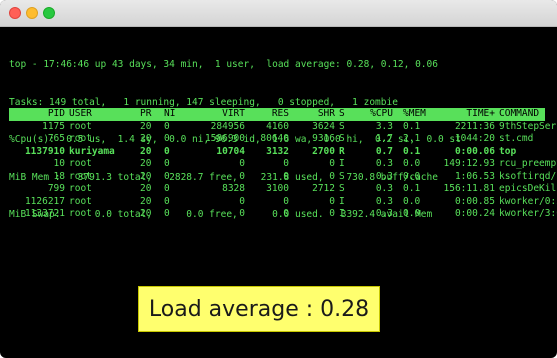 The image size is (557, 358). What do you see at coordinates (53, 126) in the screenshot?
I see `cell-pid: 1175` at bounding box center [53, 126].